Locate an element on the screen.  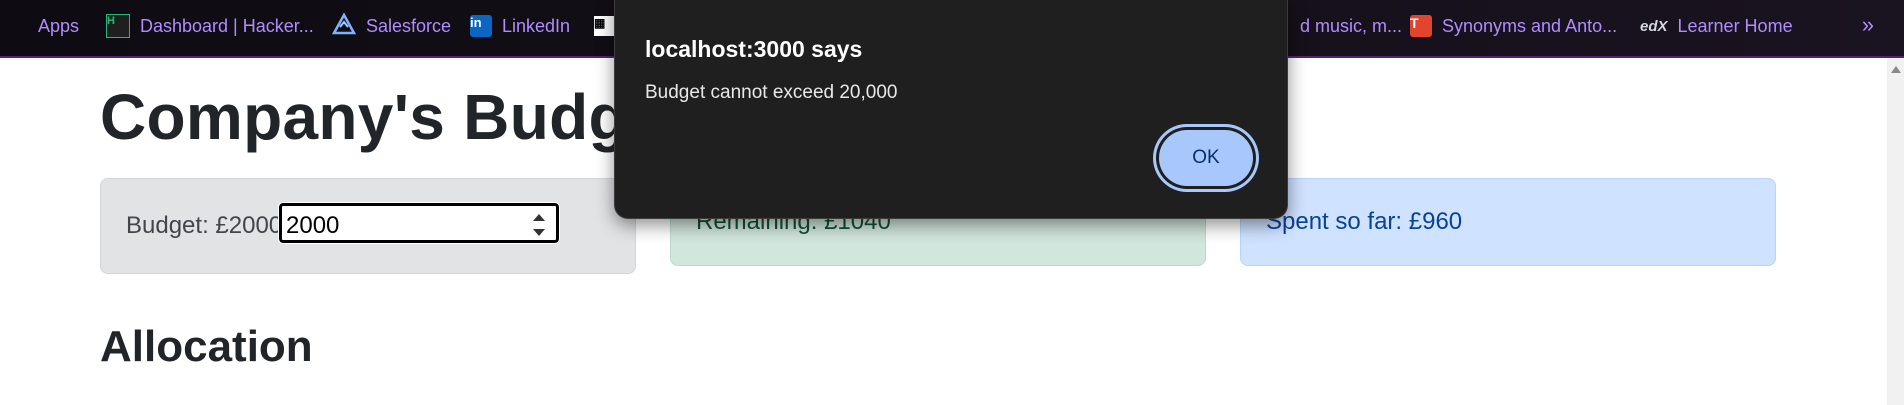
spent-label: Spent so far: £960 is located at coordinates (1364, 221).